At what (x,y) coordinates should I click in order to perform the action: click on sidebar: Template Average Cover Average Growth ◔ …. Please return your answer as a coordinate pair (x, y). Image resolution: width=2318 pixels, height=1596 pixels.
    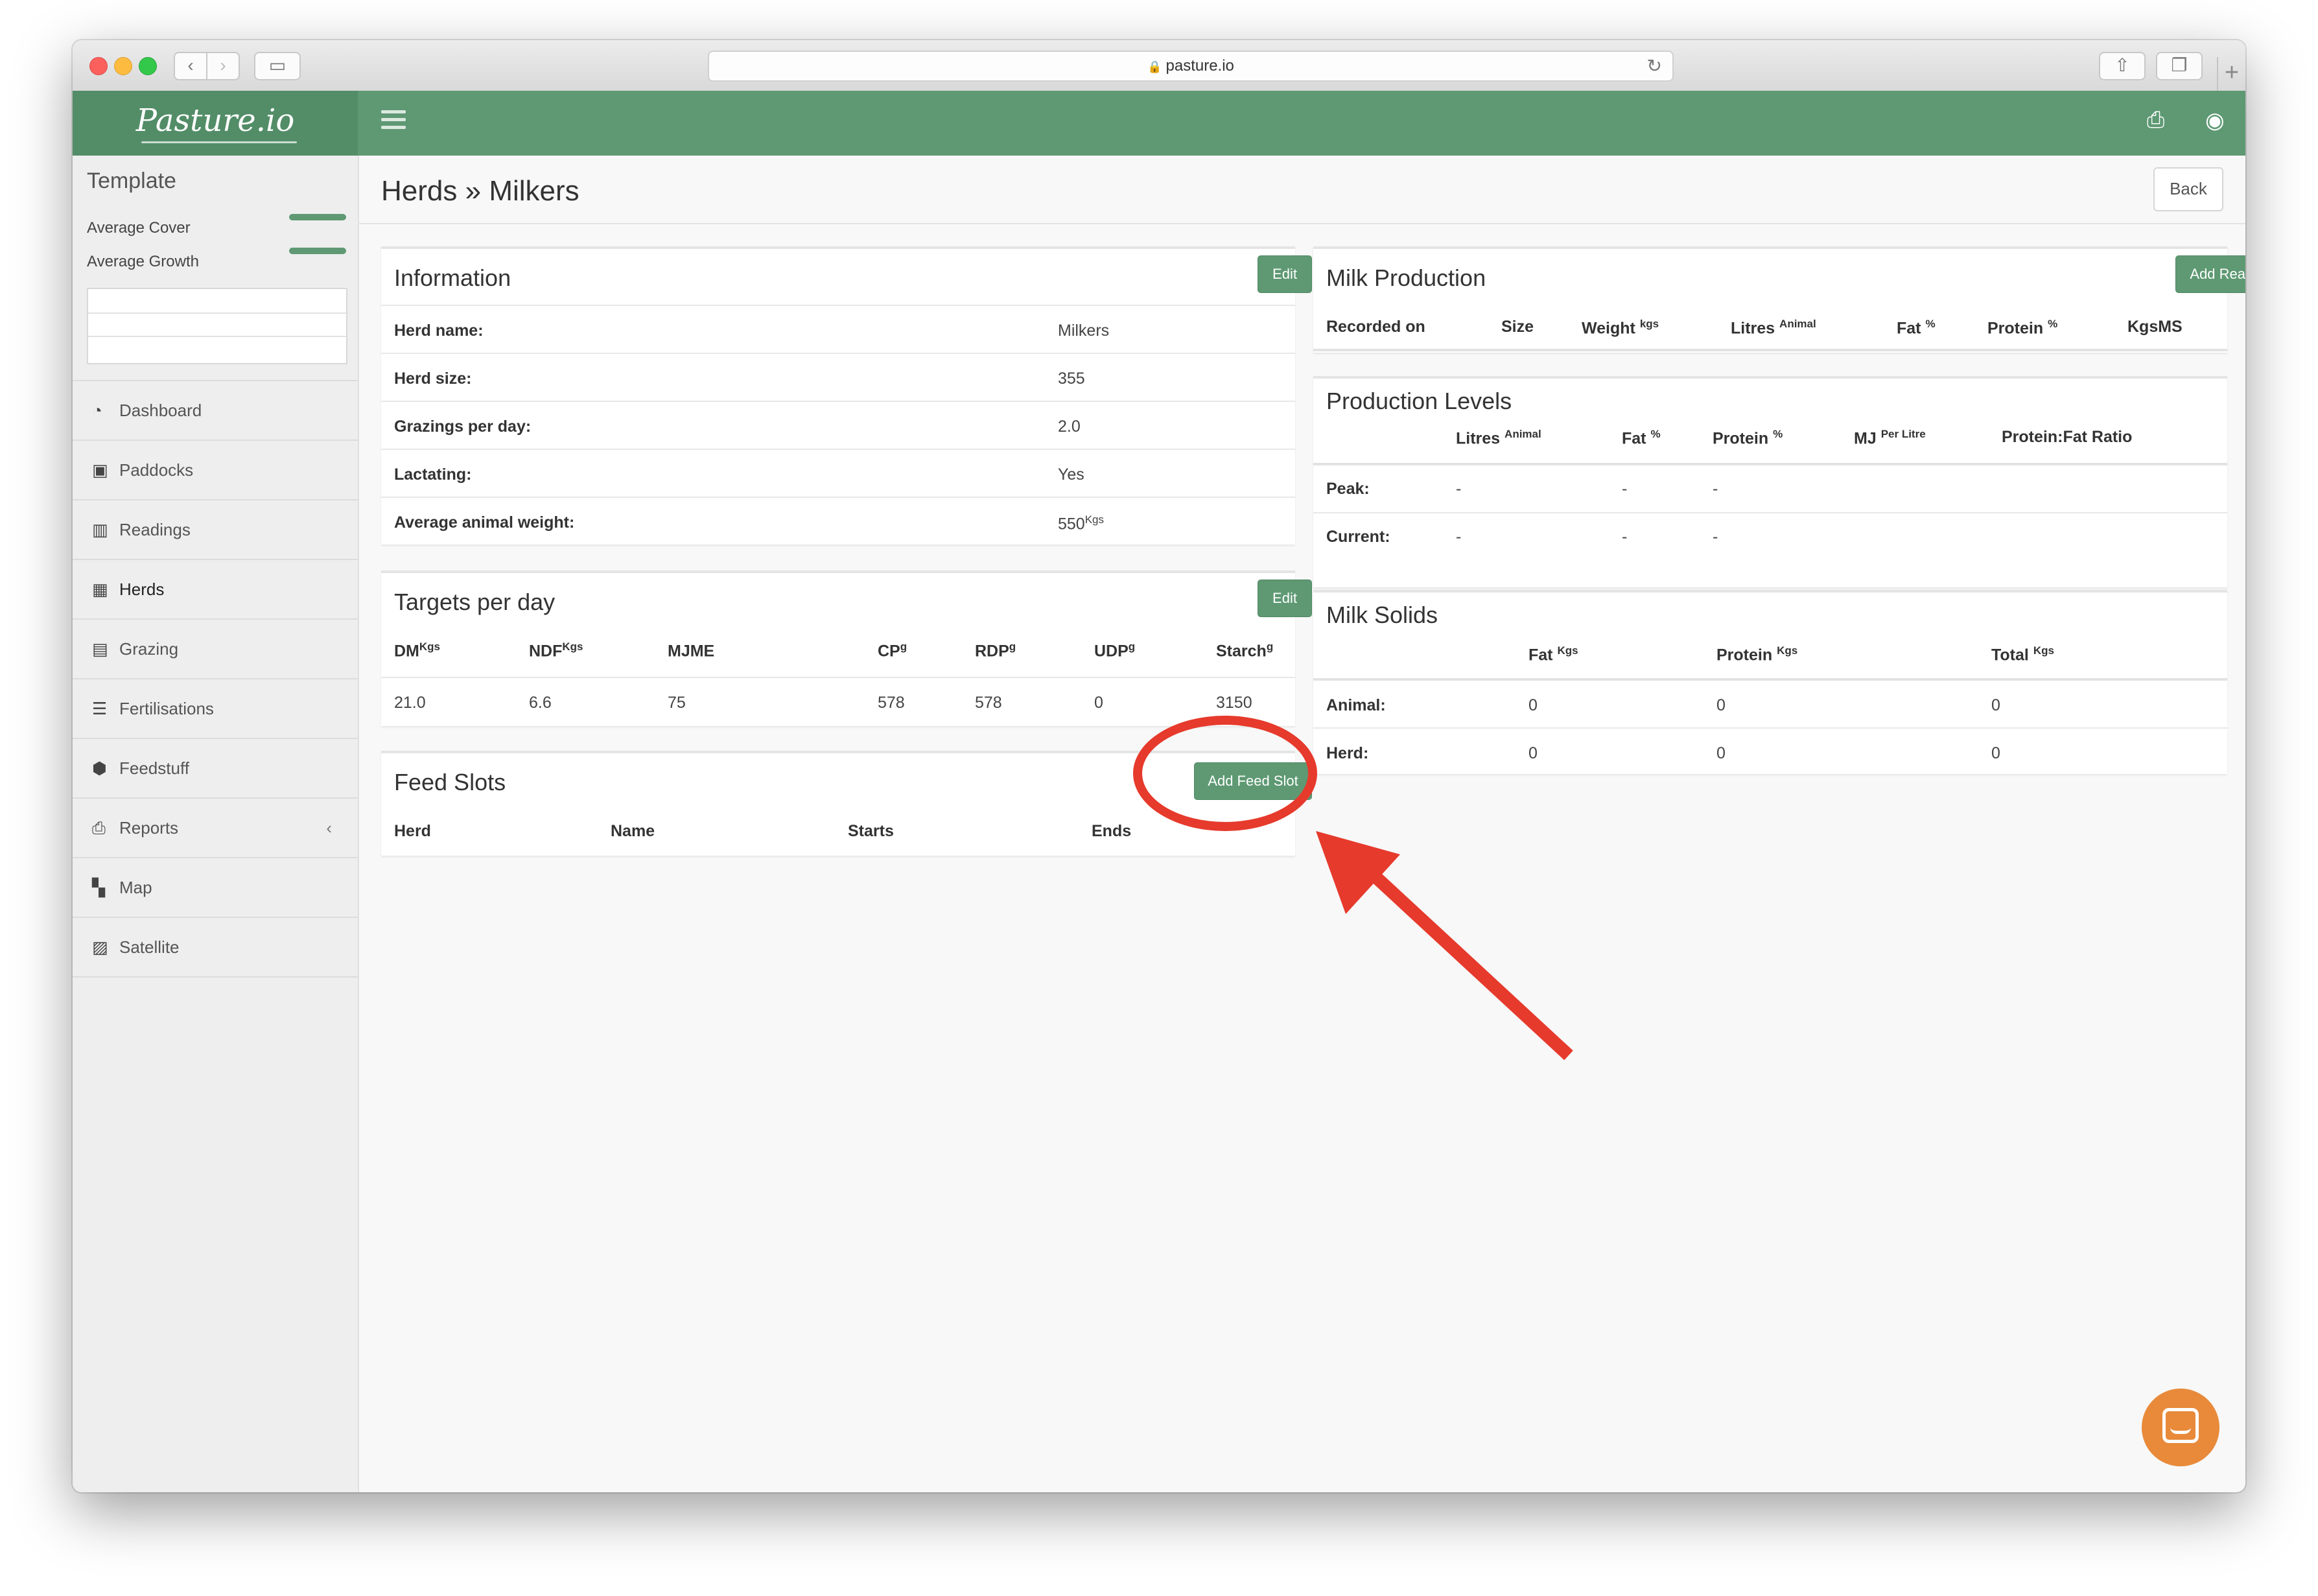
    Looking at the image, I should click on (216, 824).